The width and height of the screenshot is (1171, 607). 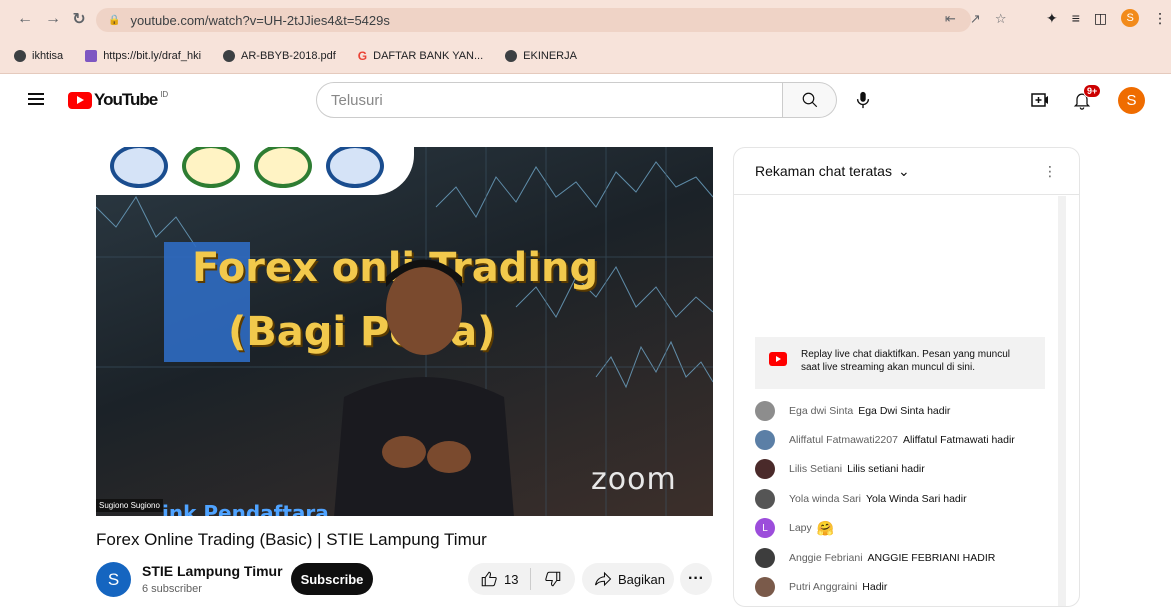 I want to click on search-button, so click(x=810, y=100).